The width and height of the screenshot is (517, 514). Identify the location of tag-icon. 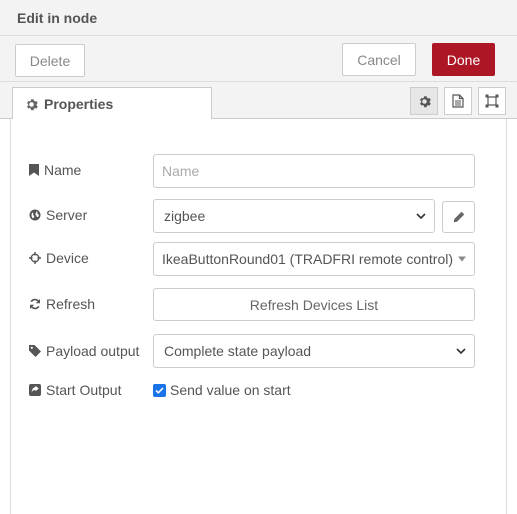
(35, 351).